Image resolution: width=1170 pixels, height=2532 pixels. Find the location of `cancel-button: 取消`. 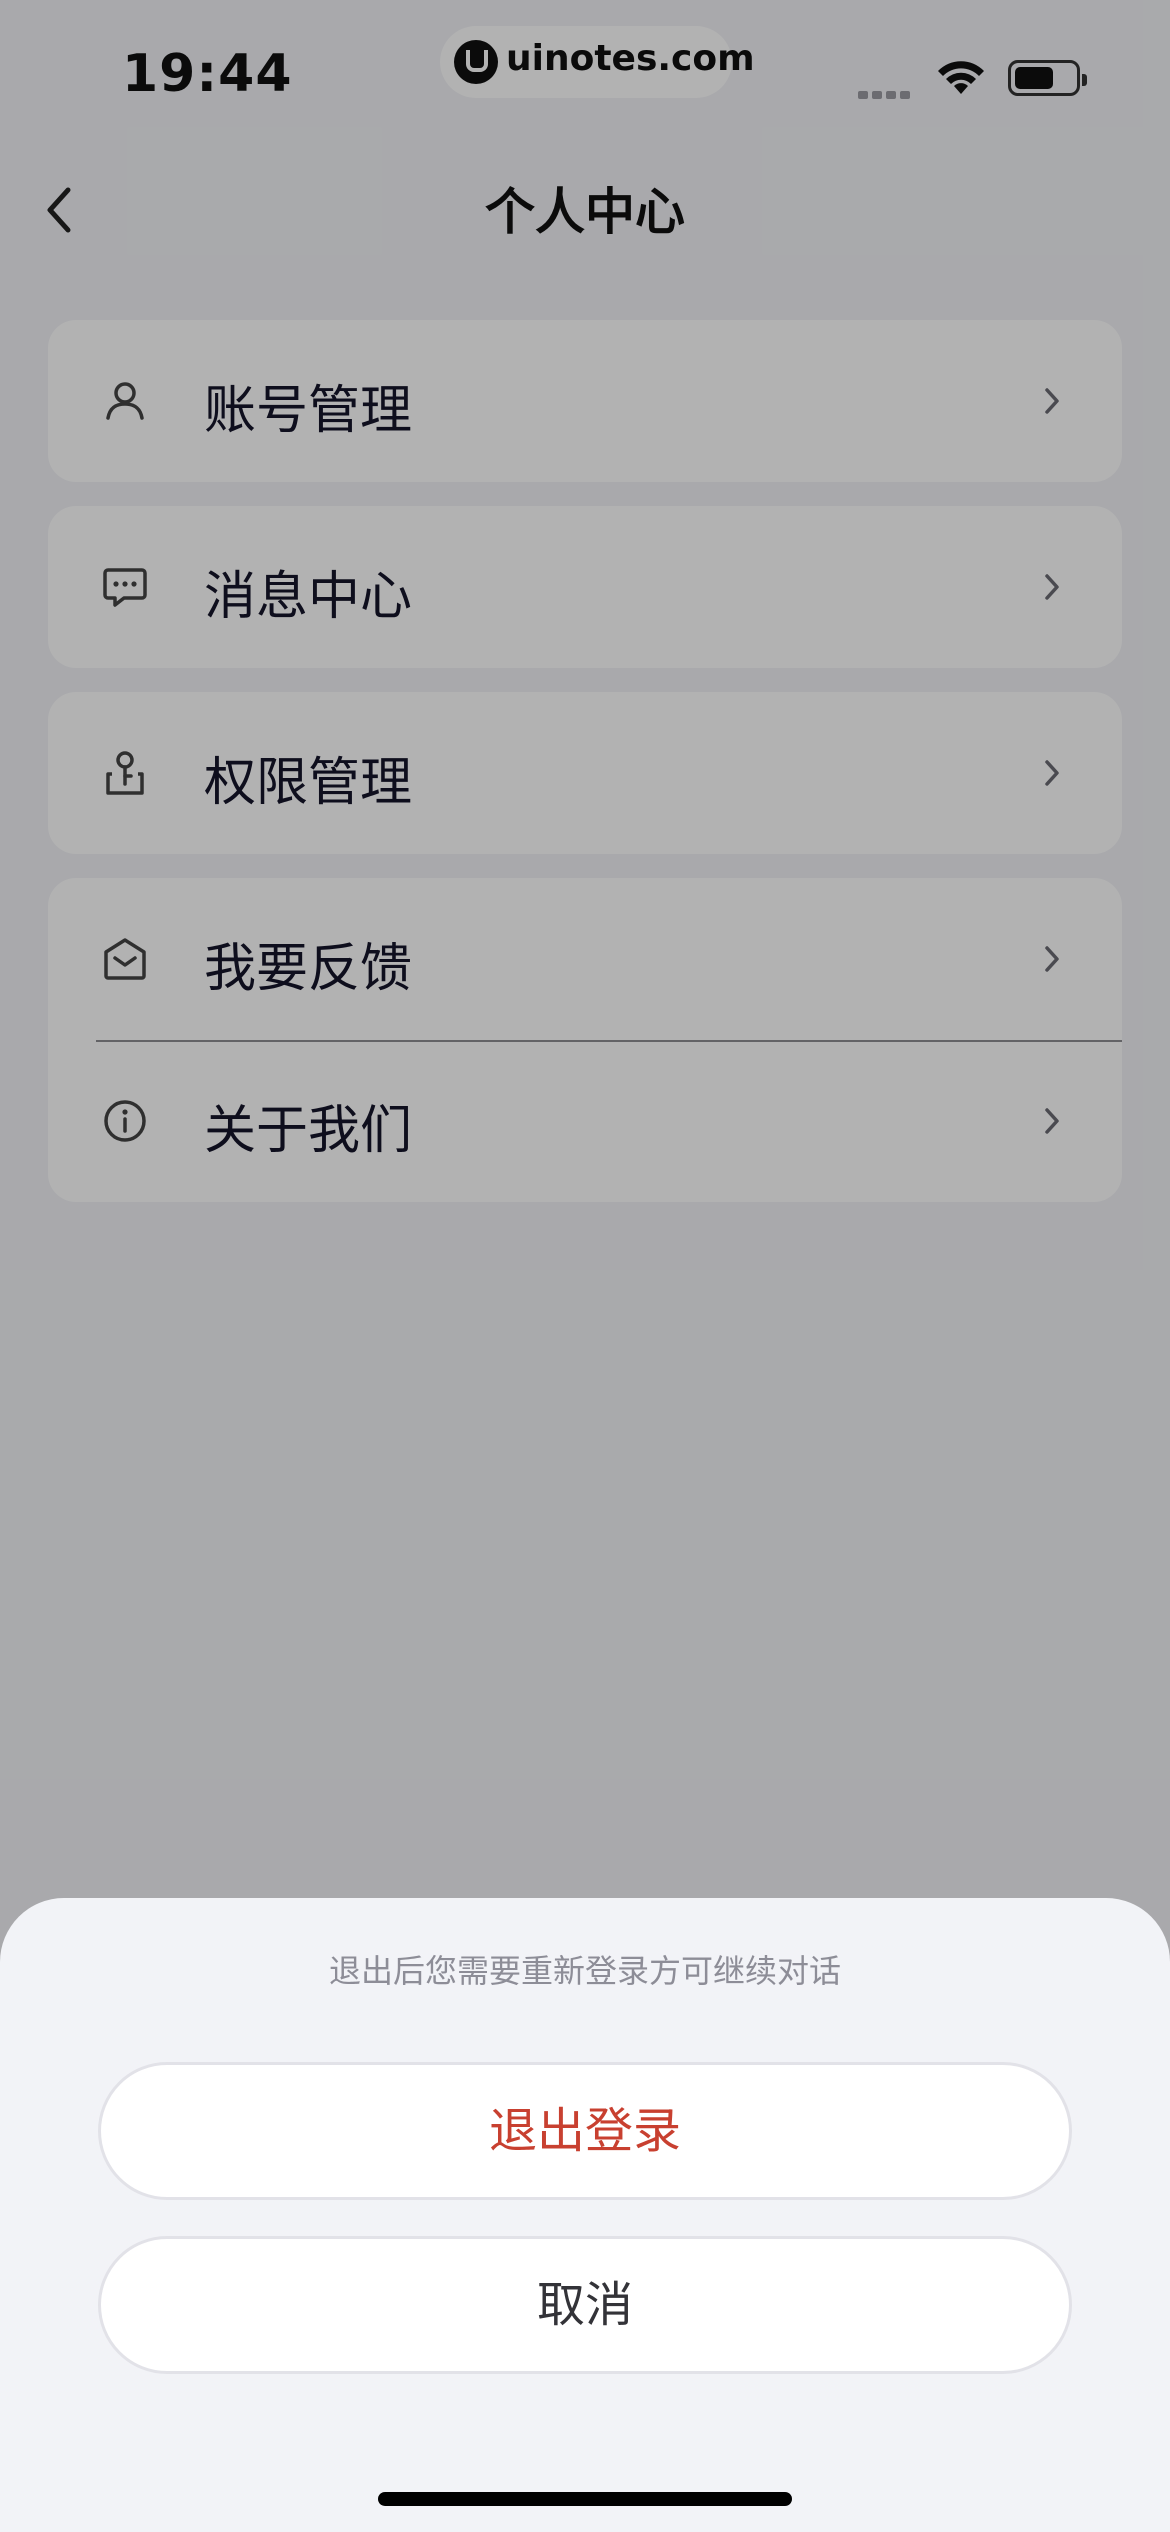

cancel-button: 取消 is located at coordinates (585, 2305).